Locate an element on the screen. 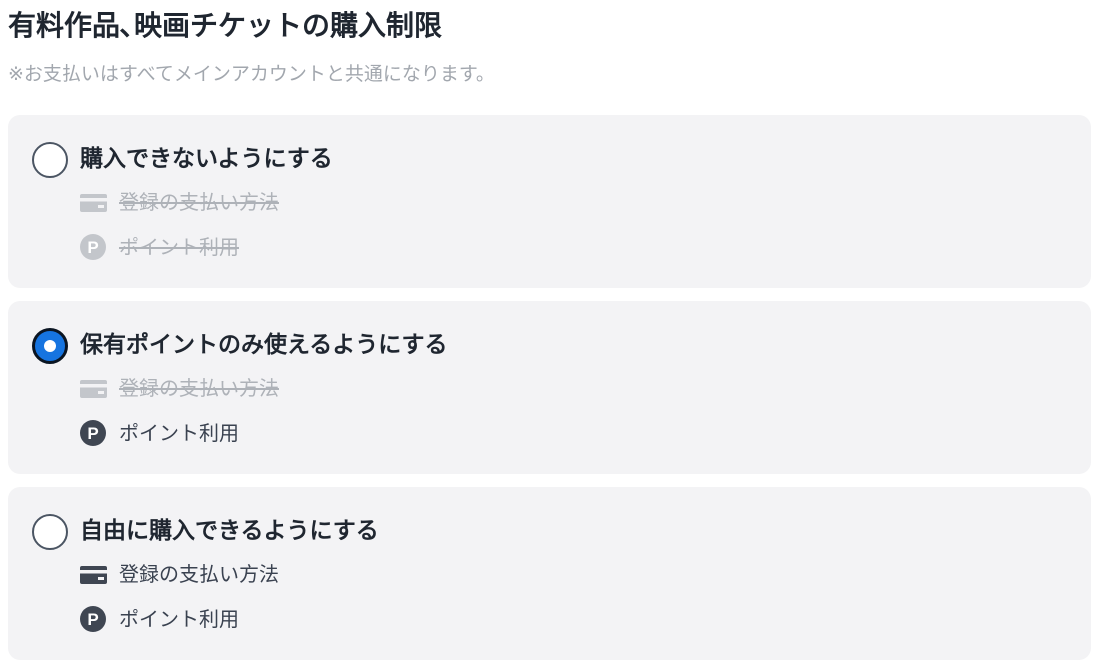 This screenshot has width=1100, height=668. option-label: 購入できないようにする is located at coordinates (206, 159).